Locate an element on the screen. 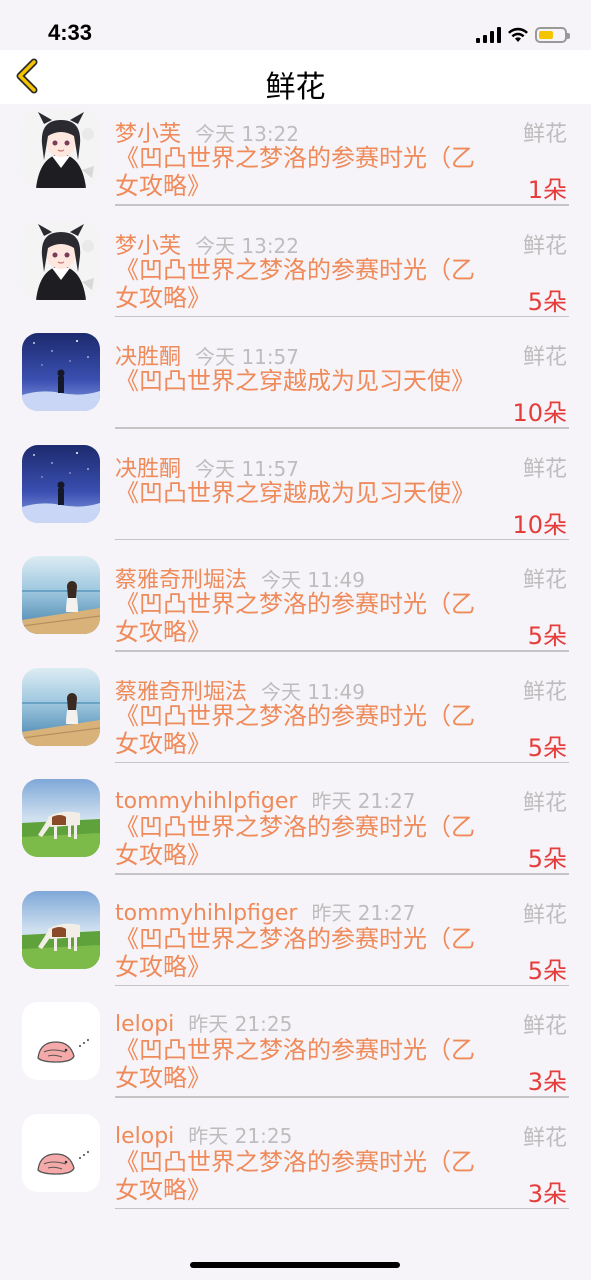 Image resolution: width=591 pixels, height=1280 pixels. list-item: 梦小芙 今天 13:22 鲜花 《凹凸世界之梦洛的参赛时光（乙女攻略》 5朵 is located at coordinates (295, 272).